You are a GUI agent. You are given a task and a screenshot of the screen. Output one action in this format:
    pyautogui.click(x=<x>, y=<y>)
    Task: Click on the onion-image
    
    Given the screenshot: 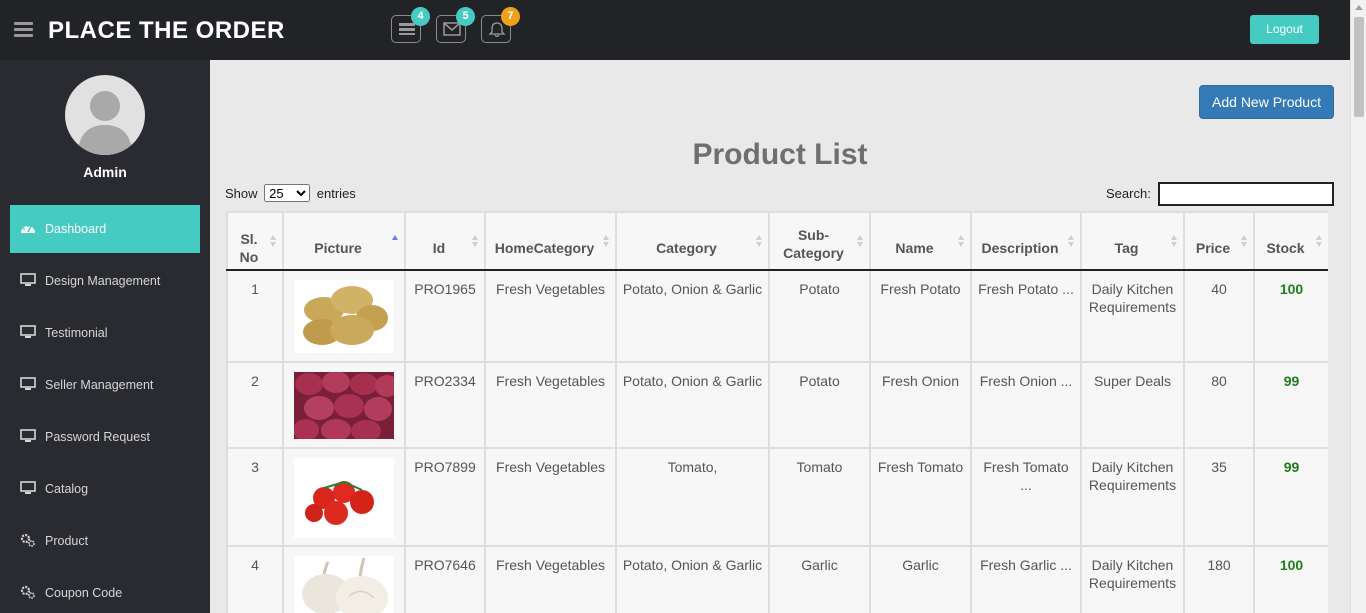 What is the action you would take?
    pyautogui.click(x=344, y=405)
    